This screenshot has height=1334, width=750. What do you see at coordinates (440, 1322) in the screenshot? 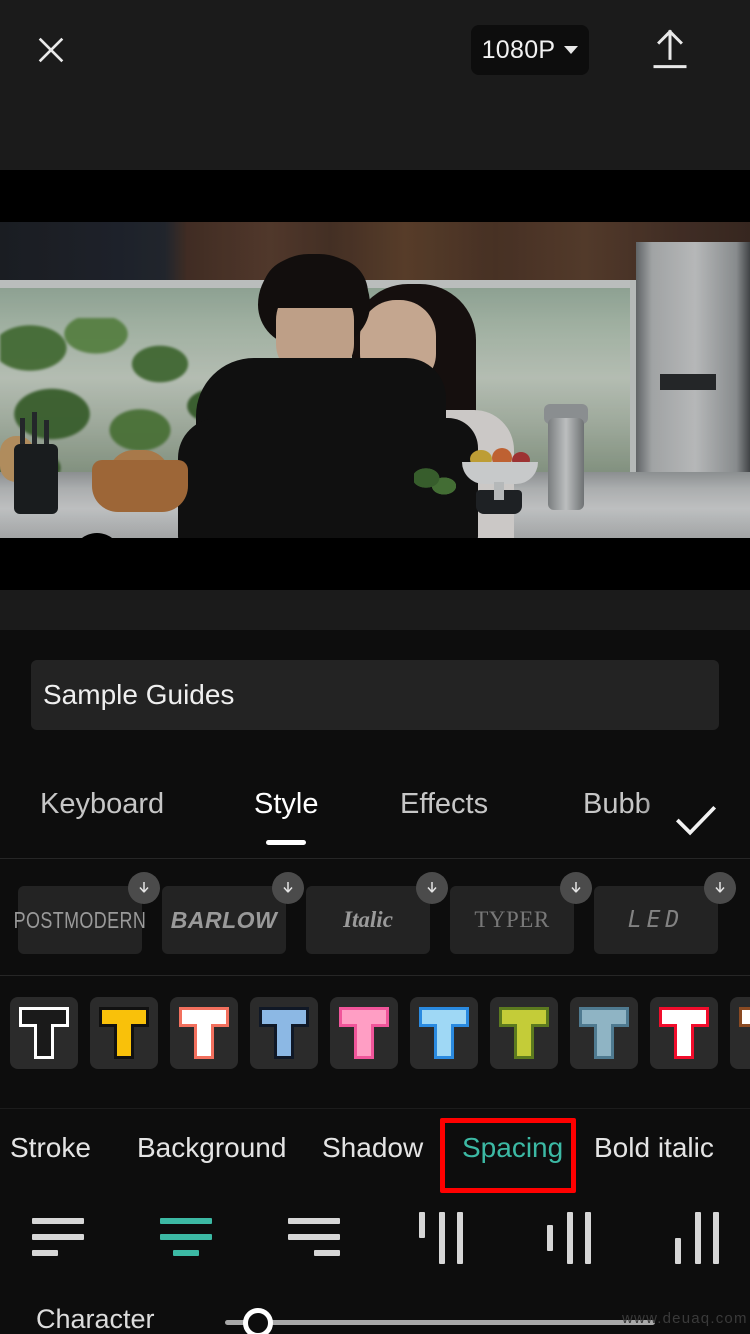
I see `character-slider-track` at bounding box center [440, 1322].